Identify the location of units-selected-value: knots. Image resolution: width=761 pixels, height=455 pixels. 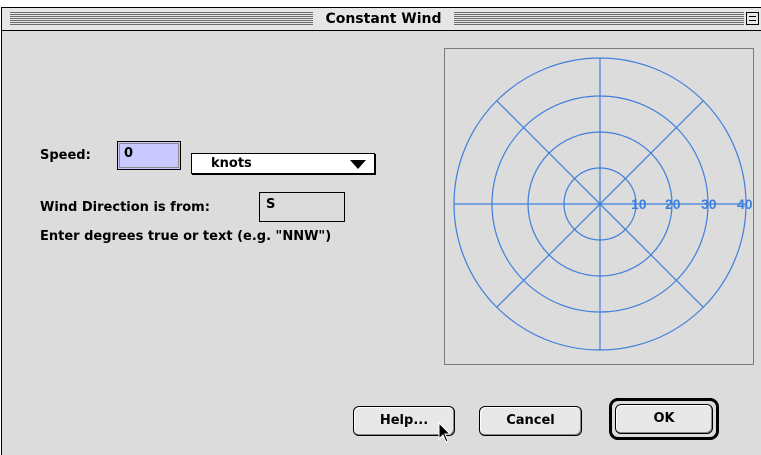
(231, 163).